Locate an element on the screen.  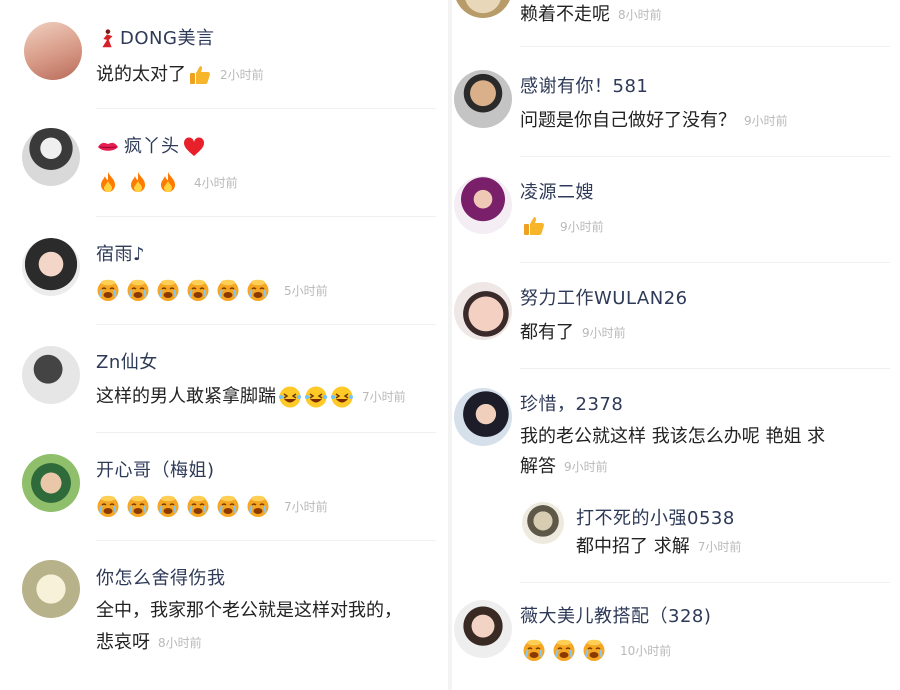
username: 疯丫头 is located at coordinates (151, 145).